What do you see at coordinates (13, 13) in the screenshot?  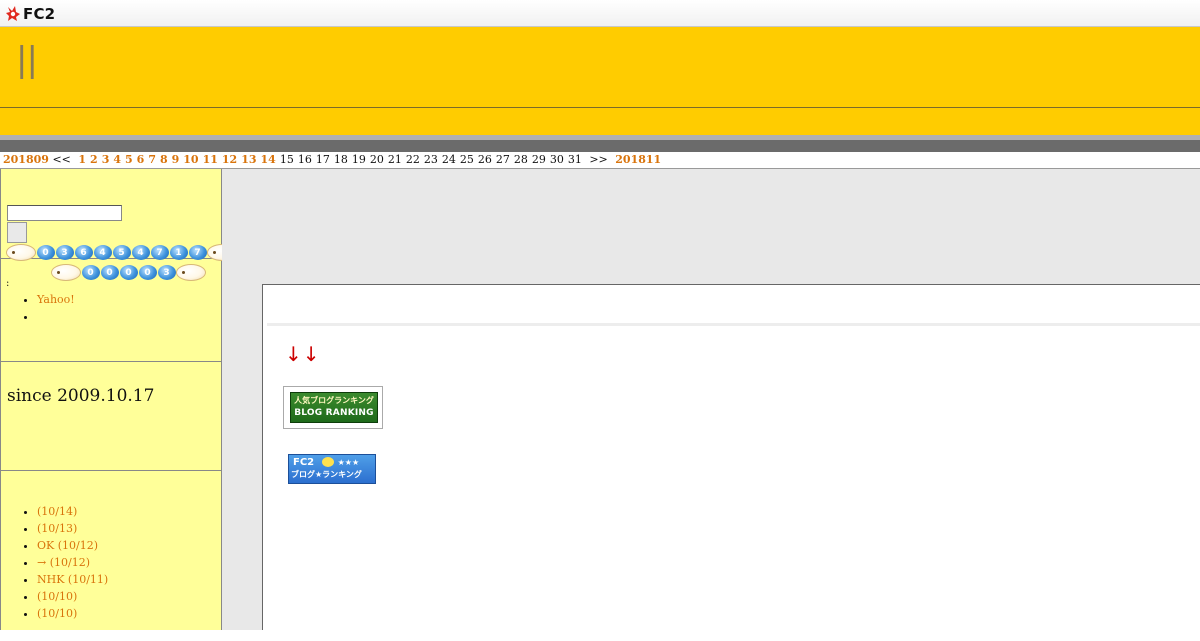 I see `fc2-fox-icon` at bounding box center [13, 13].